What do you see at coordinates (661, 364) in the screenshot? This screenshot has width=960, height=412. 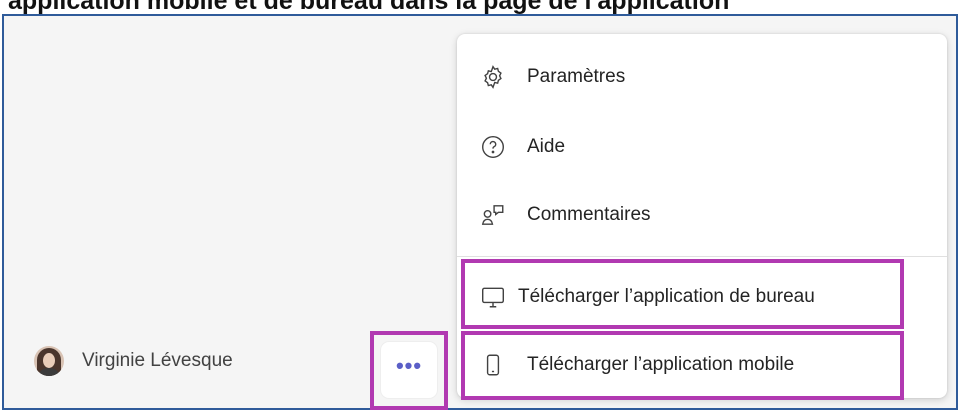 I see `menu-item-label: Télécharger l’application mobile` at bounding box center [661, 364].